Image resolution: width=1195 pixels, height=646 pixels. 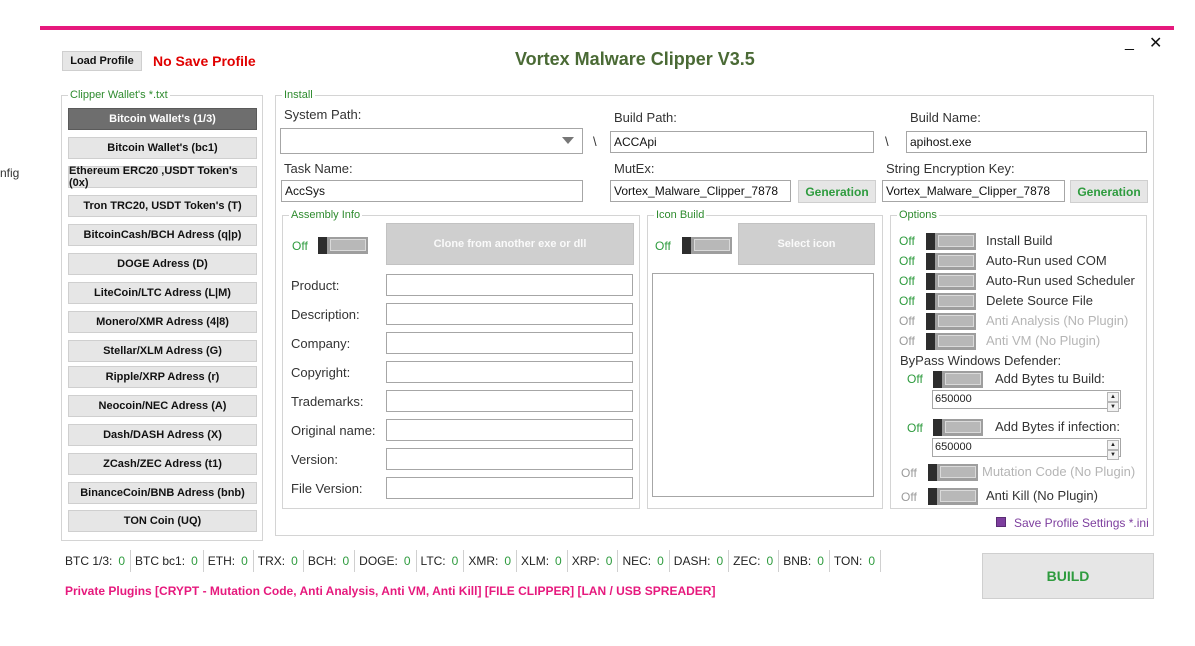 What do you see at coordinates (333, 430) in the screenshot?
I see `assembly-field-label: Original name:` at bounding box center [333, 430].